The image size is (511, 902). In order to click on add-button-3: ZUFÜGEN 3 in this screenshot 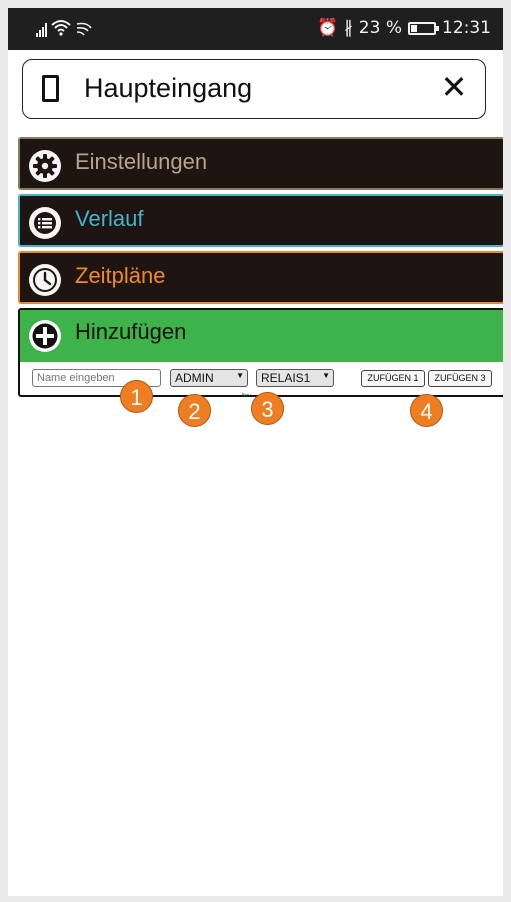, I will do `click(460, 378)`.